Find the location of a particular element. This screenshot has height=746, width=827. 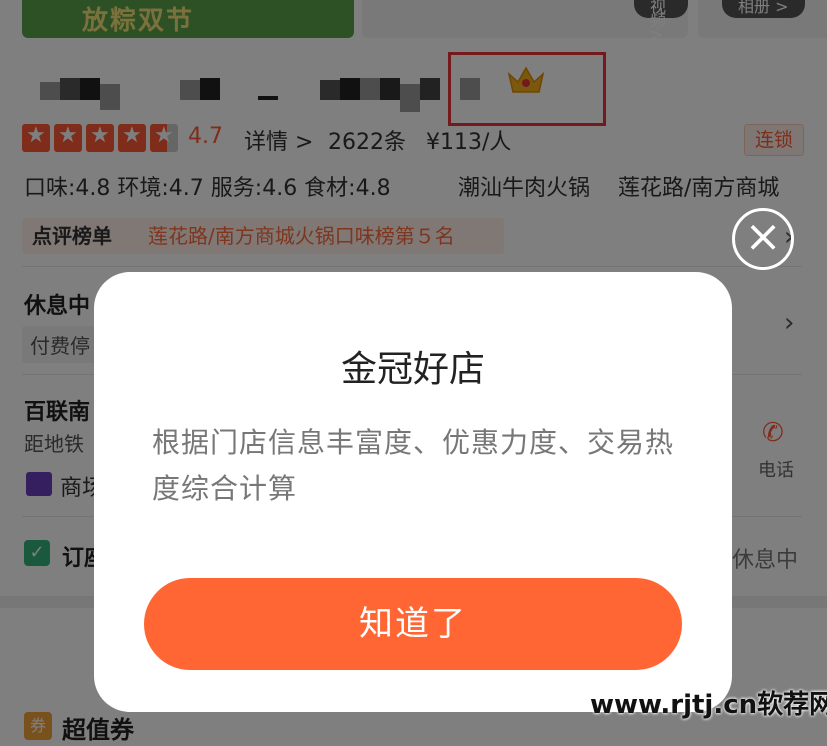

dialog-title: 金冠好店 is located at coordinates (412, 369).